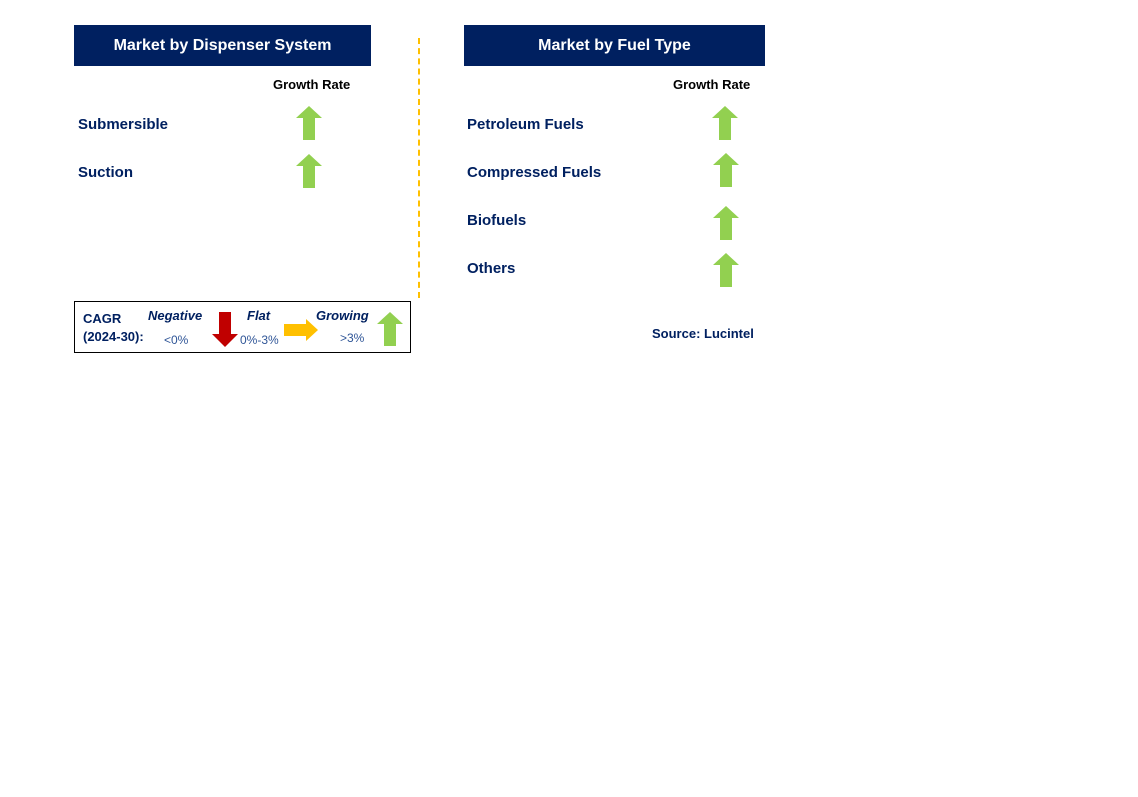 The height and width of the screenshot is (797, 1138). I want to click on arrow-down-icon, so click(225, 329).